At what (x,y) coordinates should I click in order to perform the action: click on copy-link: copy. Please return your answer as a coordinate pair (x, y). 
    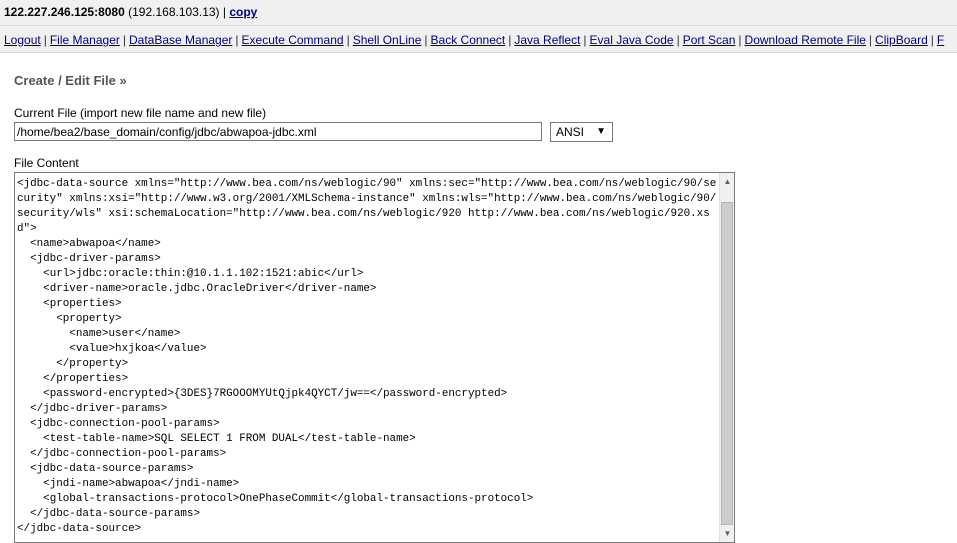
    Looking at the image, I should click on (243, 12).